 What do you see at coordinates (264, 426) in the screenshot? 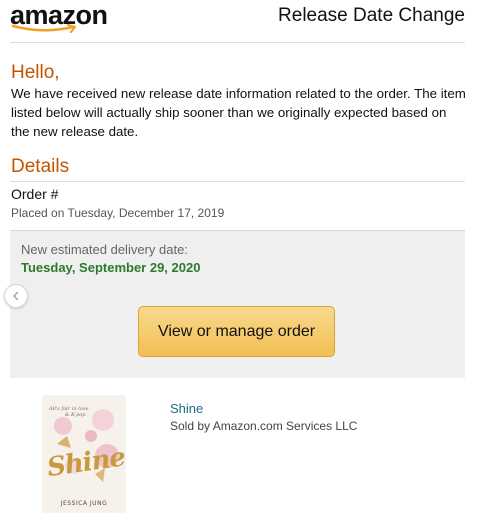
I see `product-seller: Sold by Amazon.com Services LLC` at bounding box center [264, 426].